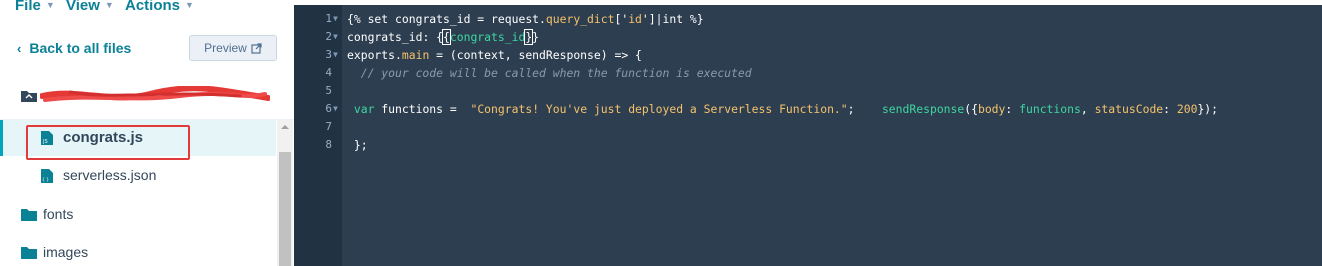 This screenshot has height=266, width=1322. I want to click on chevron-left-icon: ‹, so click(19, 48).